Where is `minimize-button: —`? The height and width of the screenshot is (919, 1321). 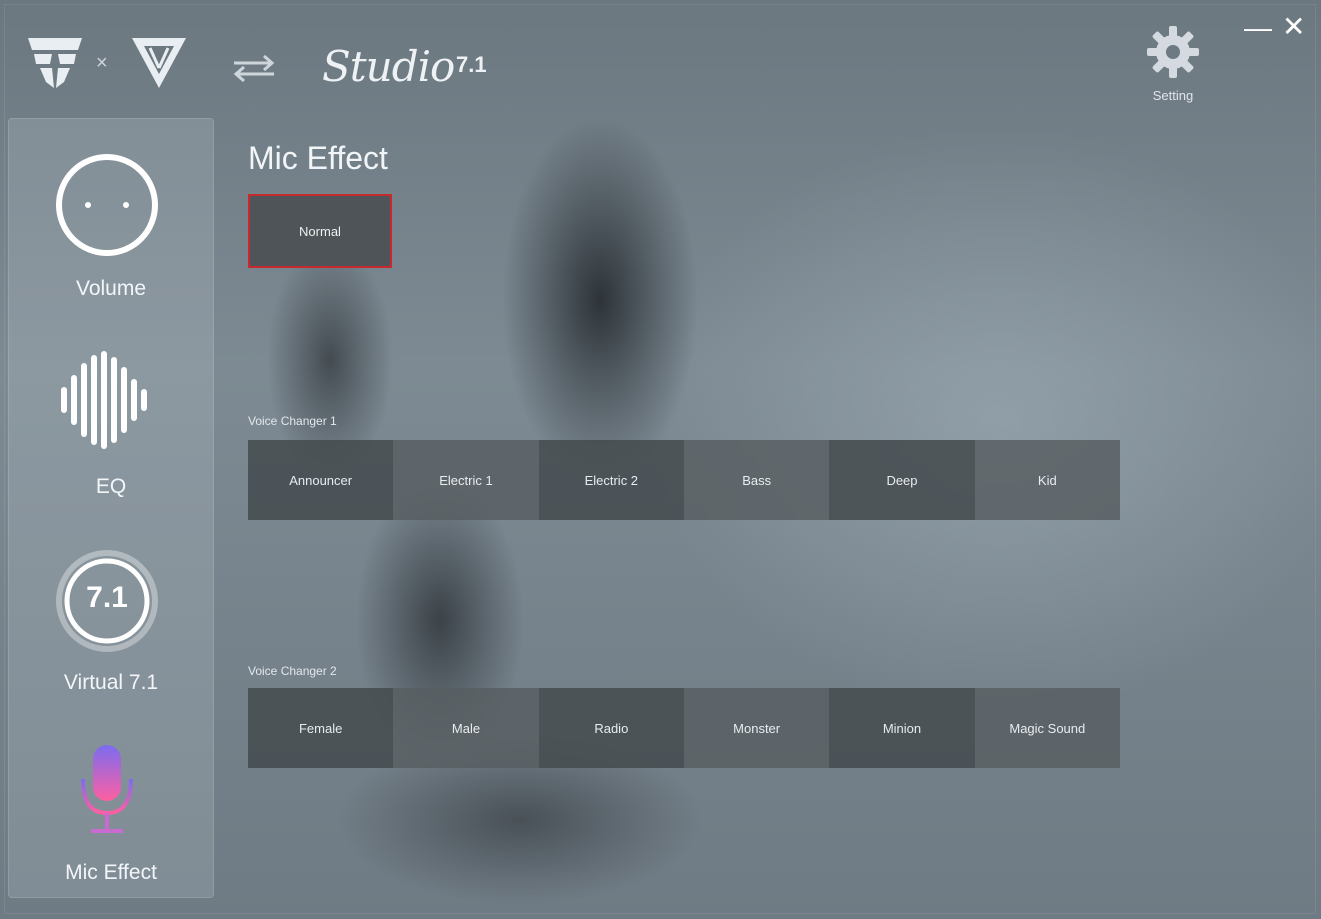
minimize-button: — is located at coordinates (1258, 28).